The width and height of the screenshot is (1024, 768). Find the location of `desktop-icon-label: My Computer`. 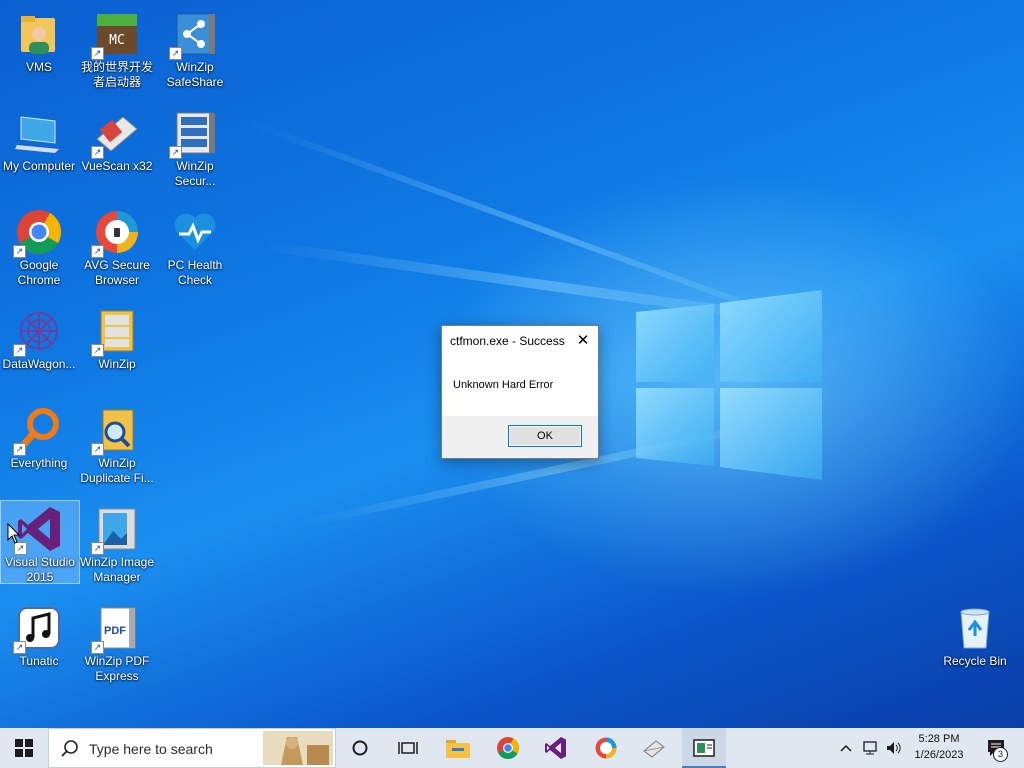

desktop-icon-label: My Computer is located at coordinates (39, 166).